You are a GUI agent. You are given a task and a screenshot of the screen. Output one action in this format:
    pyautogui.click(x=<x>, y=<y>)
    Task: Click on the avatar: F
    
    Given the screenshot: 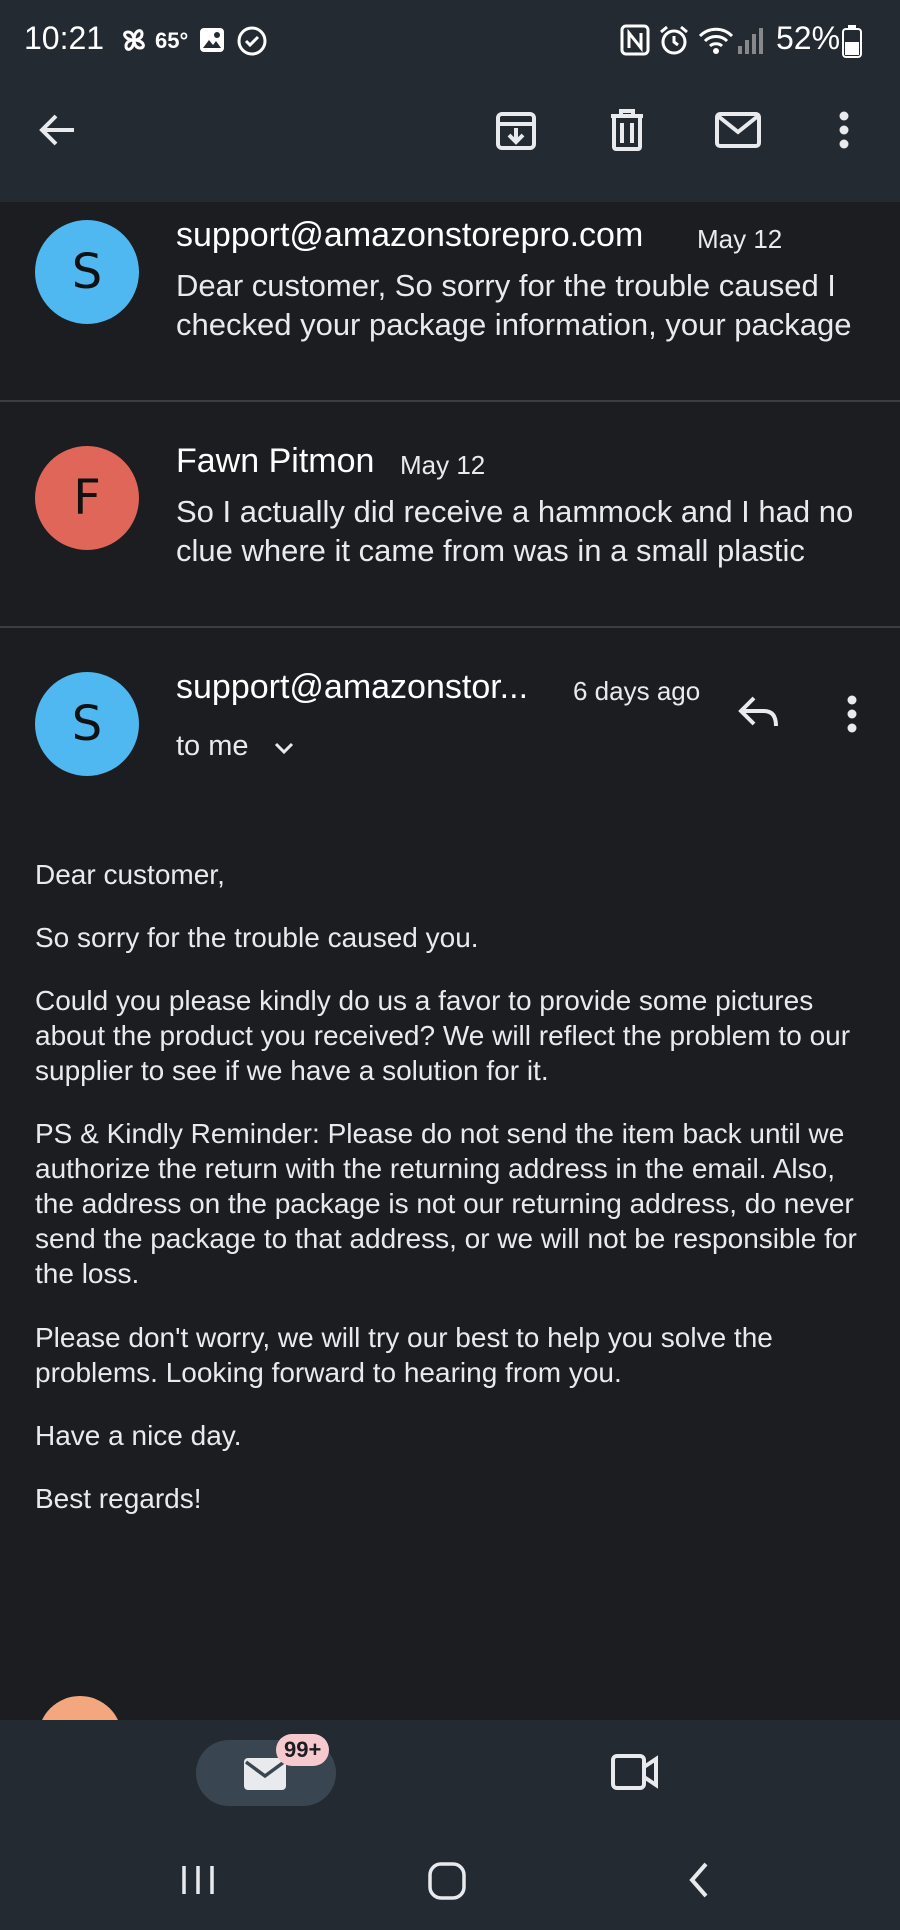 What is the action you would take?
    pyautogui.click(x=87, y=498)
    